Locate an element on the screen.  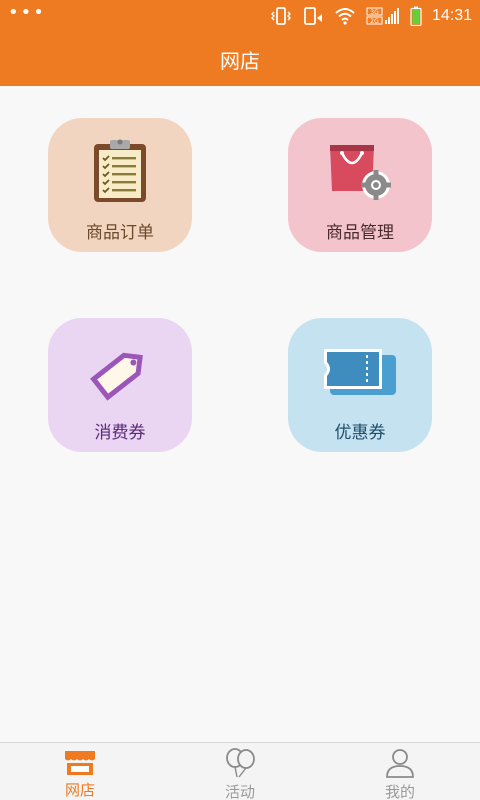
product-orders-button: 商品订单 is located at coordinates (120, 185).